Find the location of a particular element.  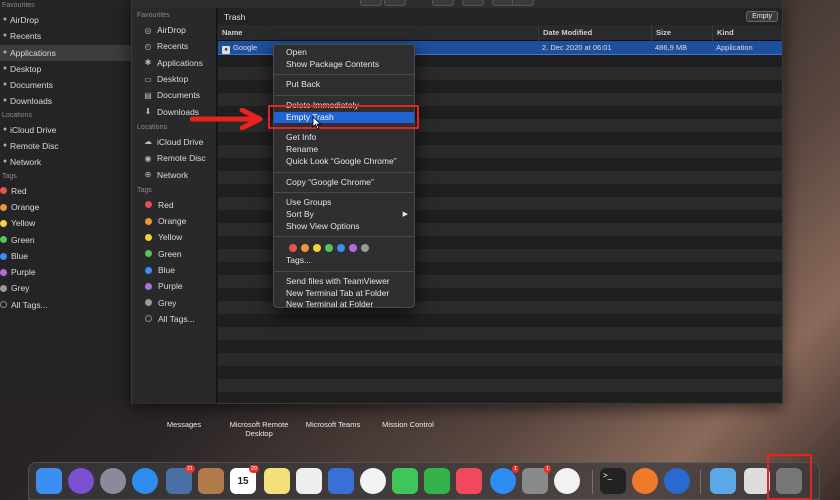

menu-get-info: Get Info is located at coordinates (344, 138).